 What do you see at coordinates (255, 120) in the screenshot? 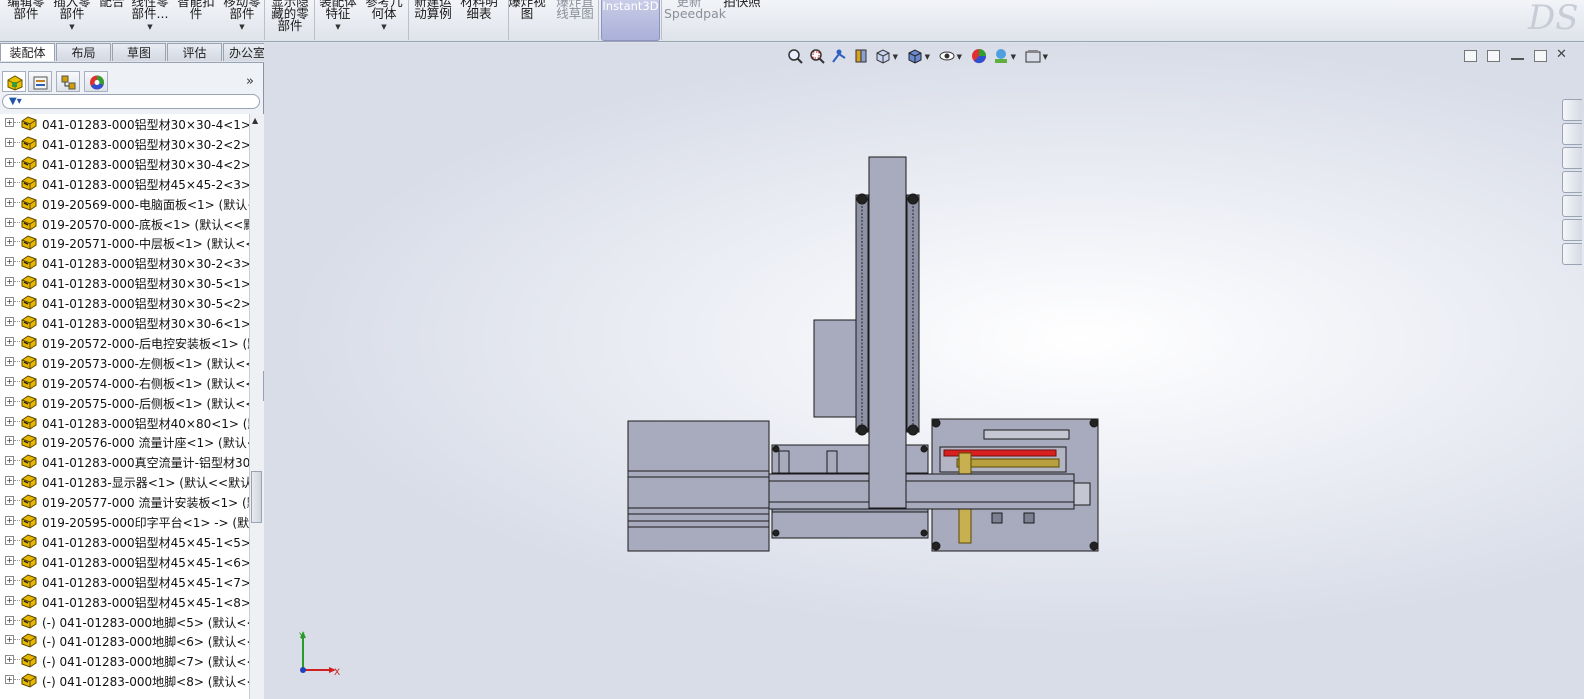
I see `scroll-up-arrow-icon: ▲` at bounding box center [255, 120].